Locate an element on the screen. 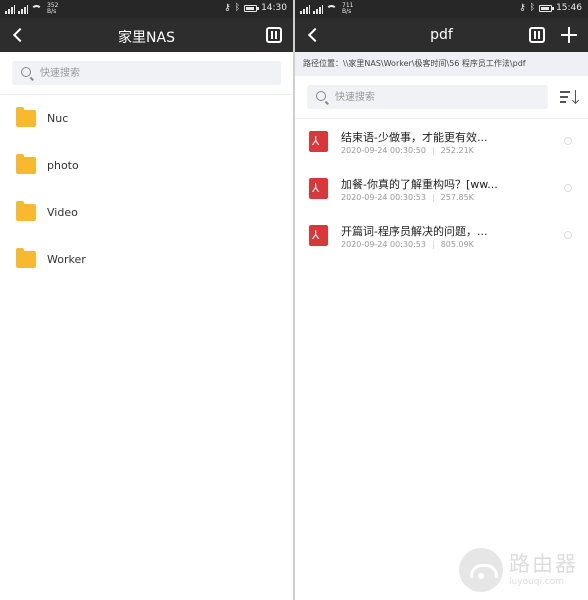 The height and width of the screenshot is (600, 588). file-meta: 2020-09-24 00:30:53 | 257.85K is located at coordinates (407, 197).